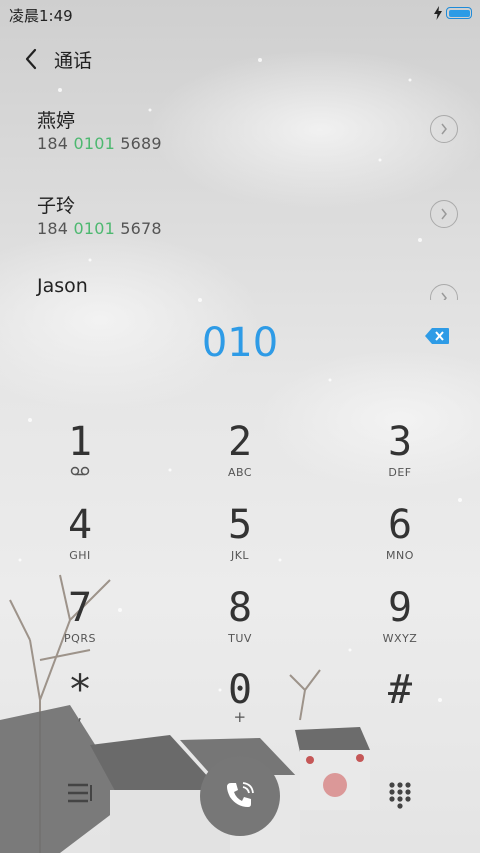 The image size is (480, 853). I want to click on key-3: 3 DEF, so click(400, 457).